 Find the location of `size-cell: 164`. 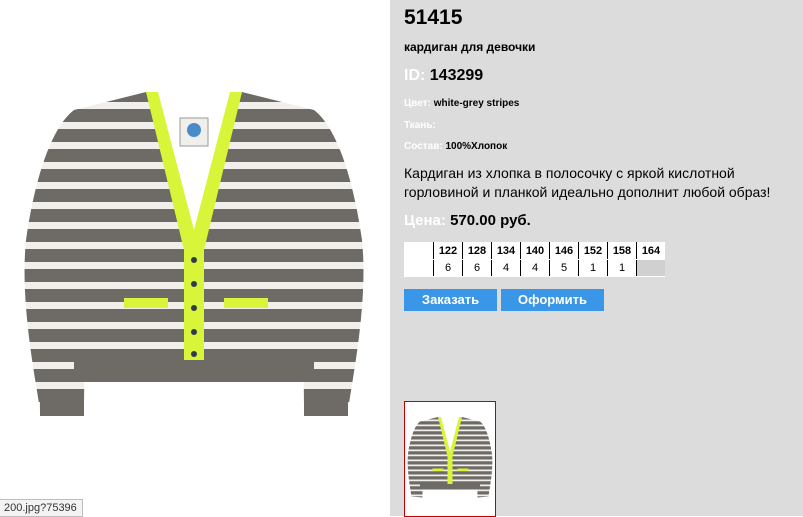

size-cell: 164 is located at coordinates (650, 251).